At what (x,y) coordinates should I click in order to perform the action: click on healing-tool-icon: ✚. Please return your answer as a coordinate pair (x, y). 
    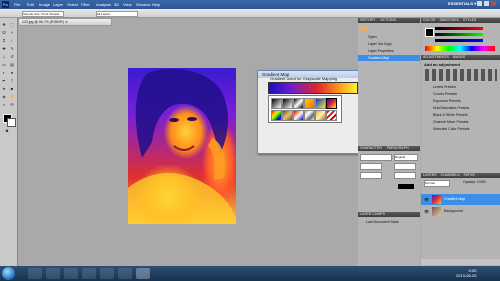
    Looking at the image, I should click on (4, 49).